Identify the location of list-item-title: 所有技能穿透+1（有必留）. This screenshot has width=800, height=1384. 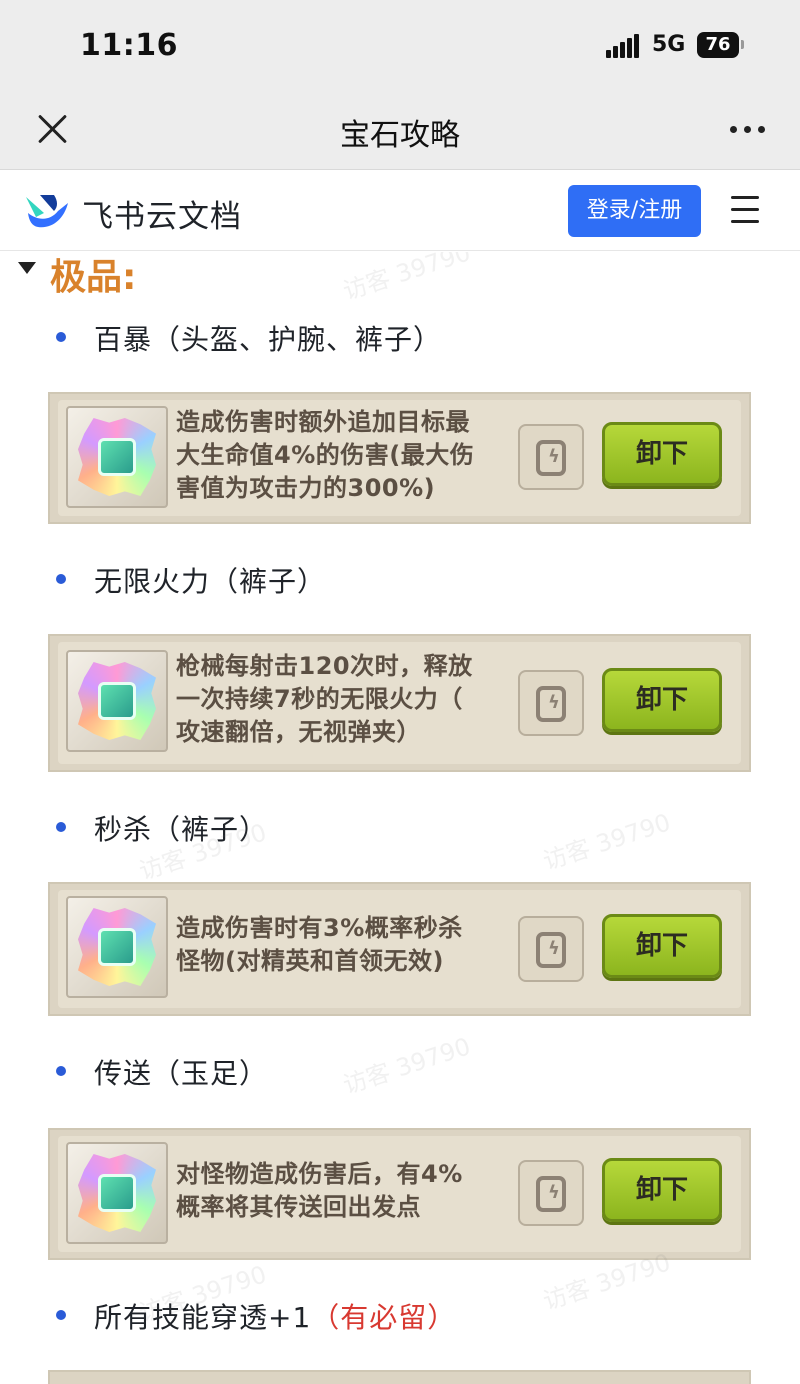
(275, 1317).